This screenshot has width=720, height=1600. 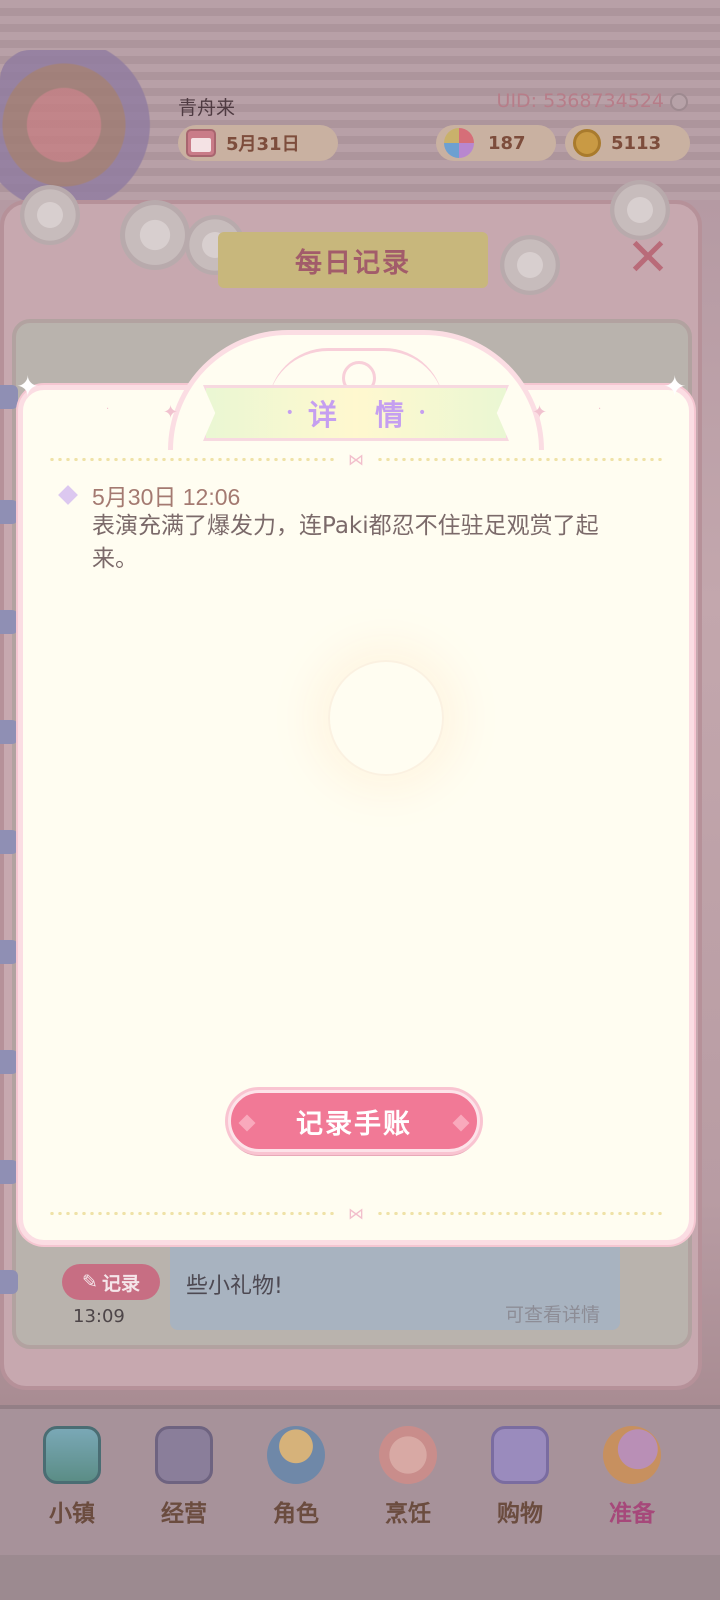 What do you see at coordinates (207, 108) in the screenshot?
I see `username: 青舟来` at bounding box center [207, 108].